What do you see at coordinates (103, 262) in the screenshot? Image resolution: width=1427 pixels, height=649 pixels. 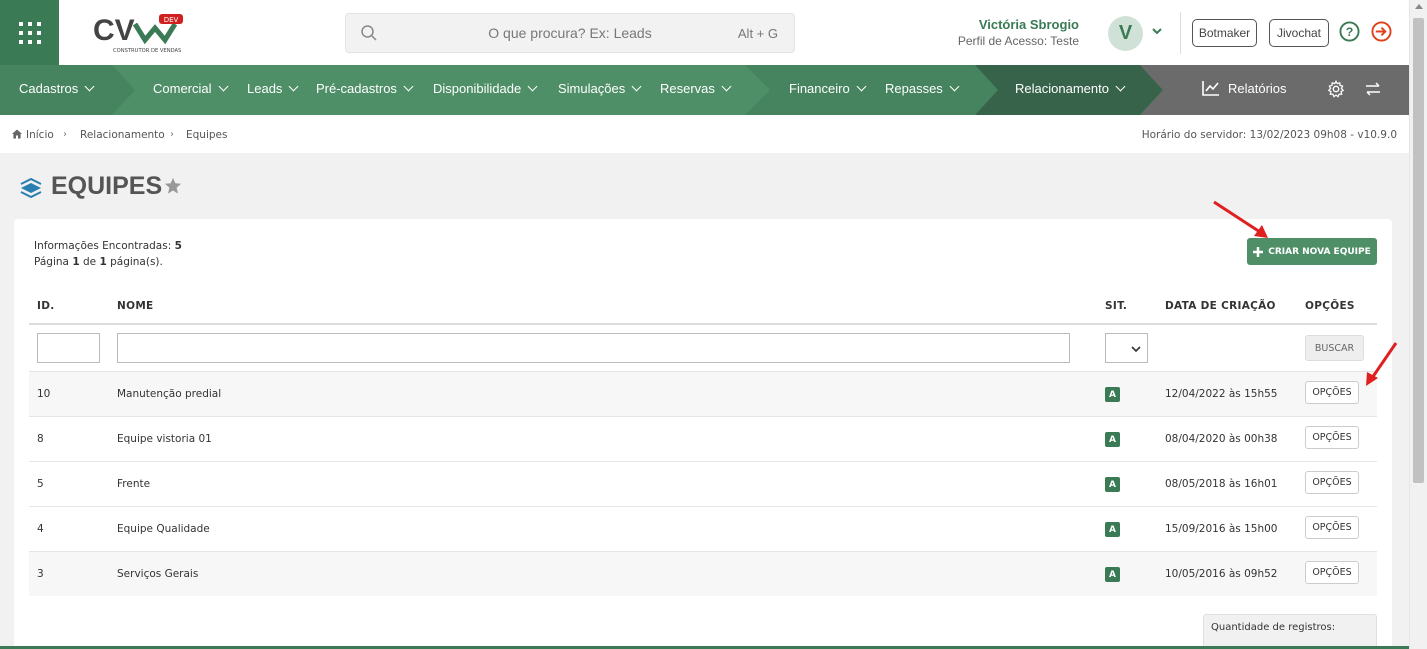 I see `page-total: 1` at bounding box center [103, 262].